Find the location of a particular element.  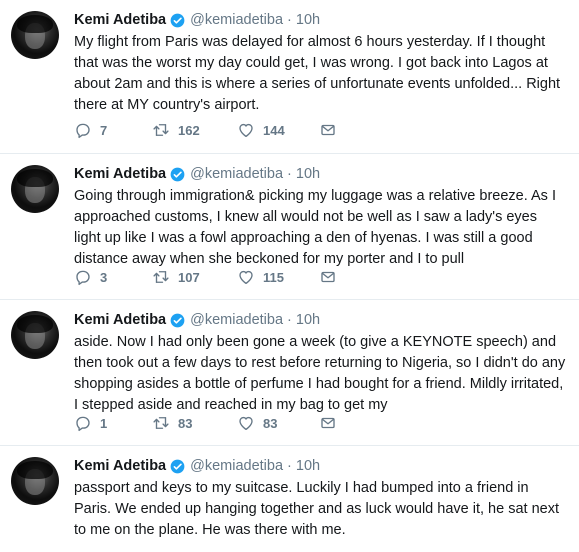

tweet-actions: 3 107 115 is located at coordinates (205, 277).